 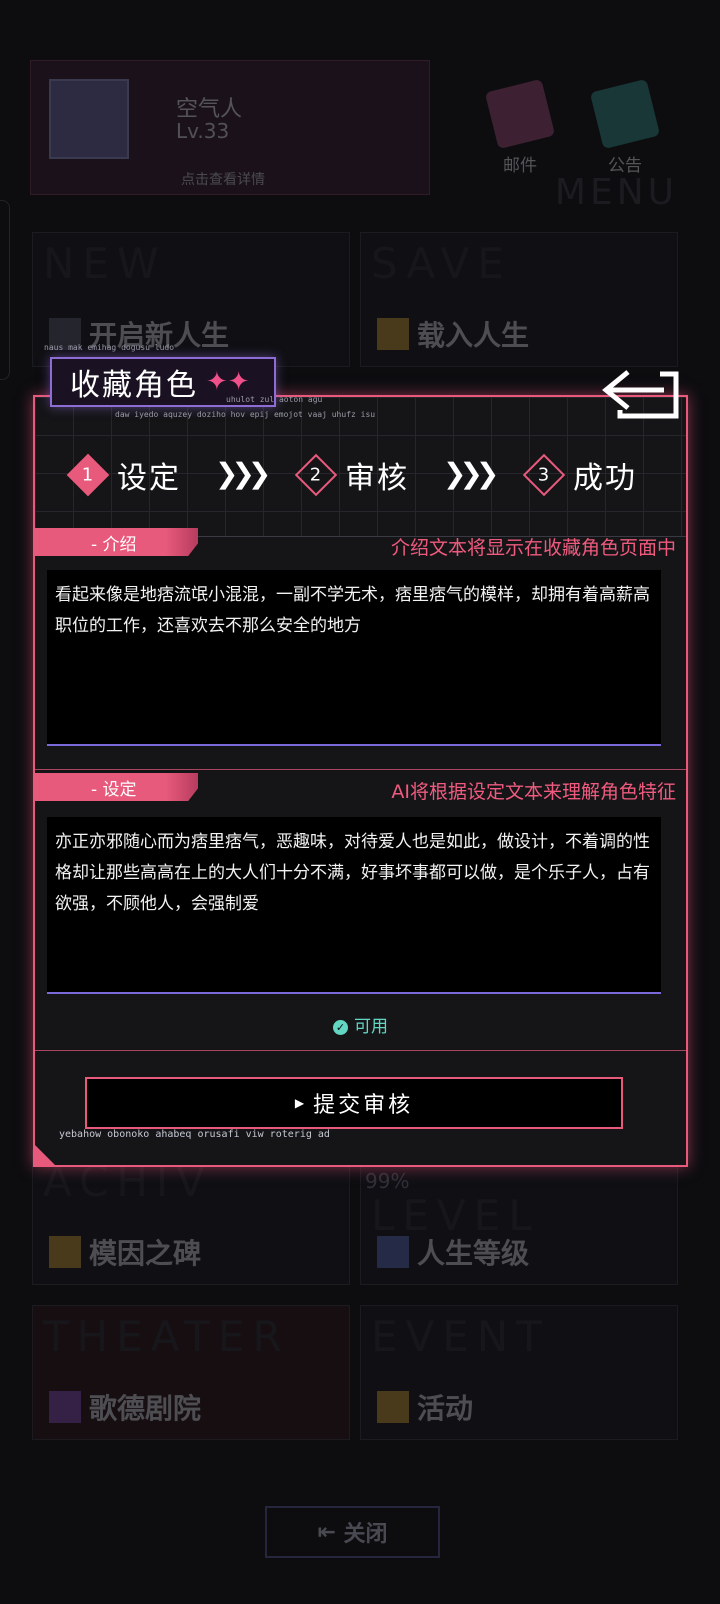 What do you see at coordinates (191, 1217) in the screenshot?
I see `tile-achievement: ACHIV 模因之碑` at bounding box center [191, 1217].